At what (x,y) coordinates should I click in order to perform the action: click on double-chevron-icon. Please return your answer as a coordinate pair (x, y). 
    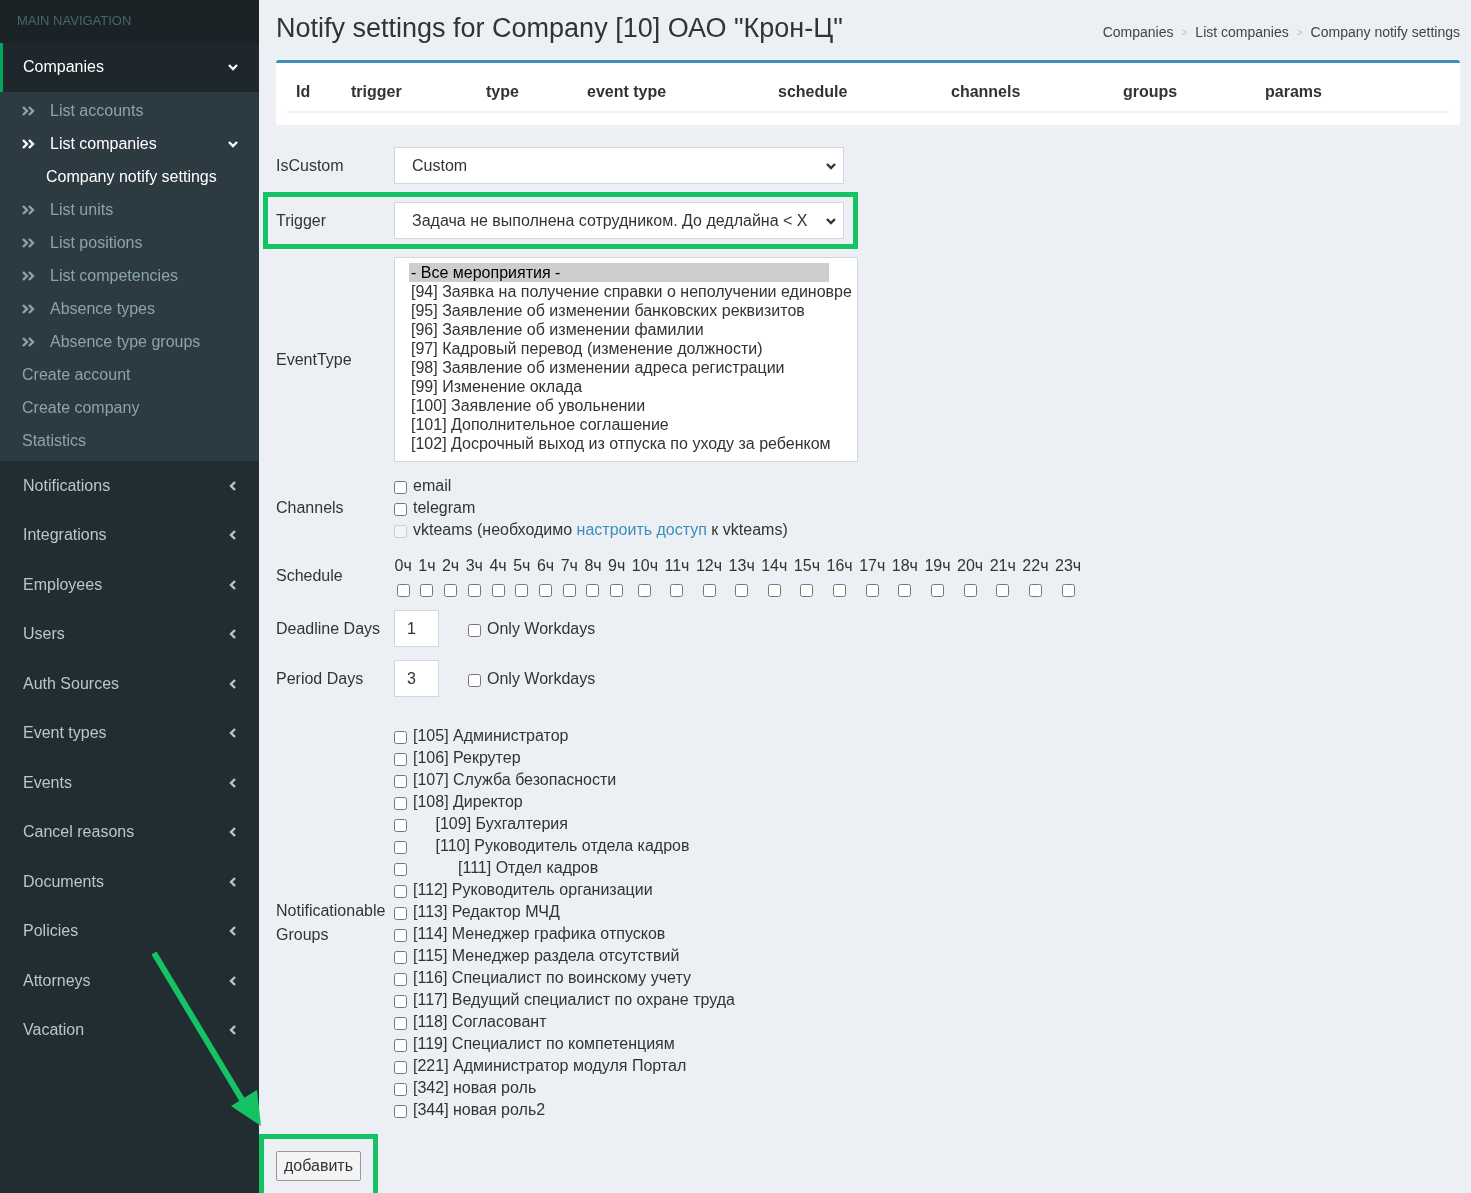
    Looking at the image, I should click on (29, 143).